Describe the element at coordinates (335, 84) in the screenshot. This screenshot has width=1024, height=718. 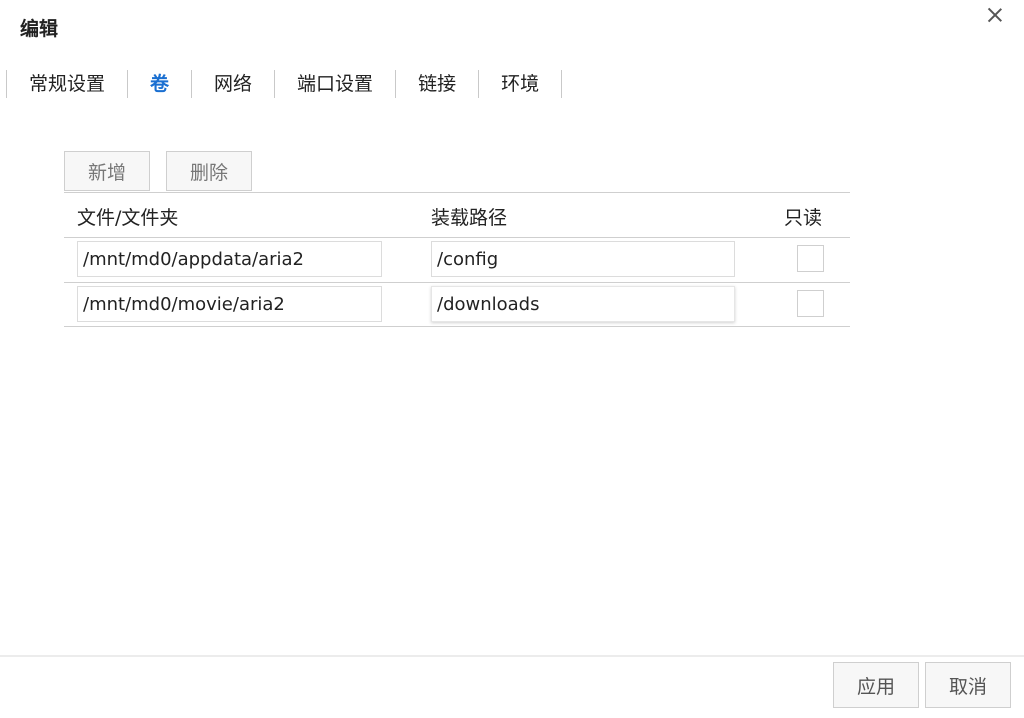
I see `tab-port-settings: 端口设置` at that location.